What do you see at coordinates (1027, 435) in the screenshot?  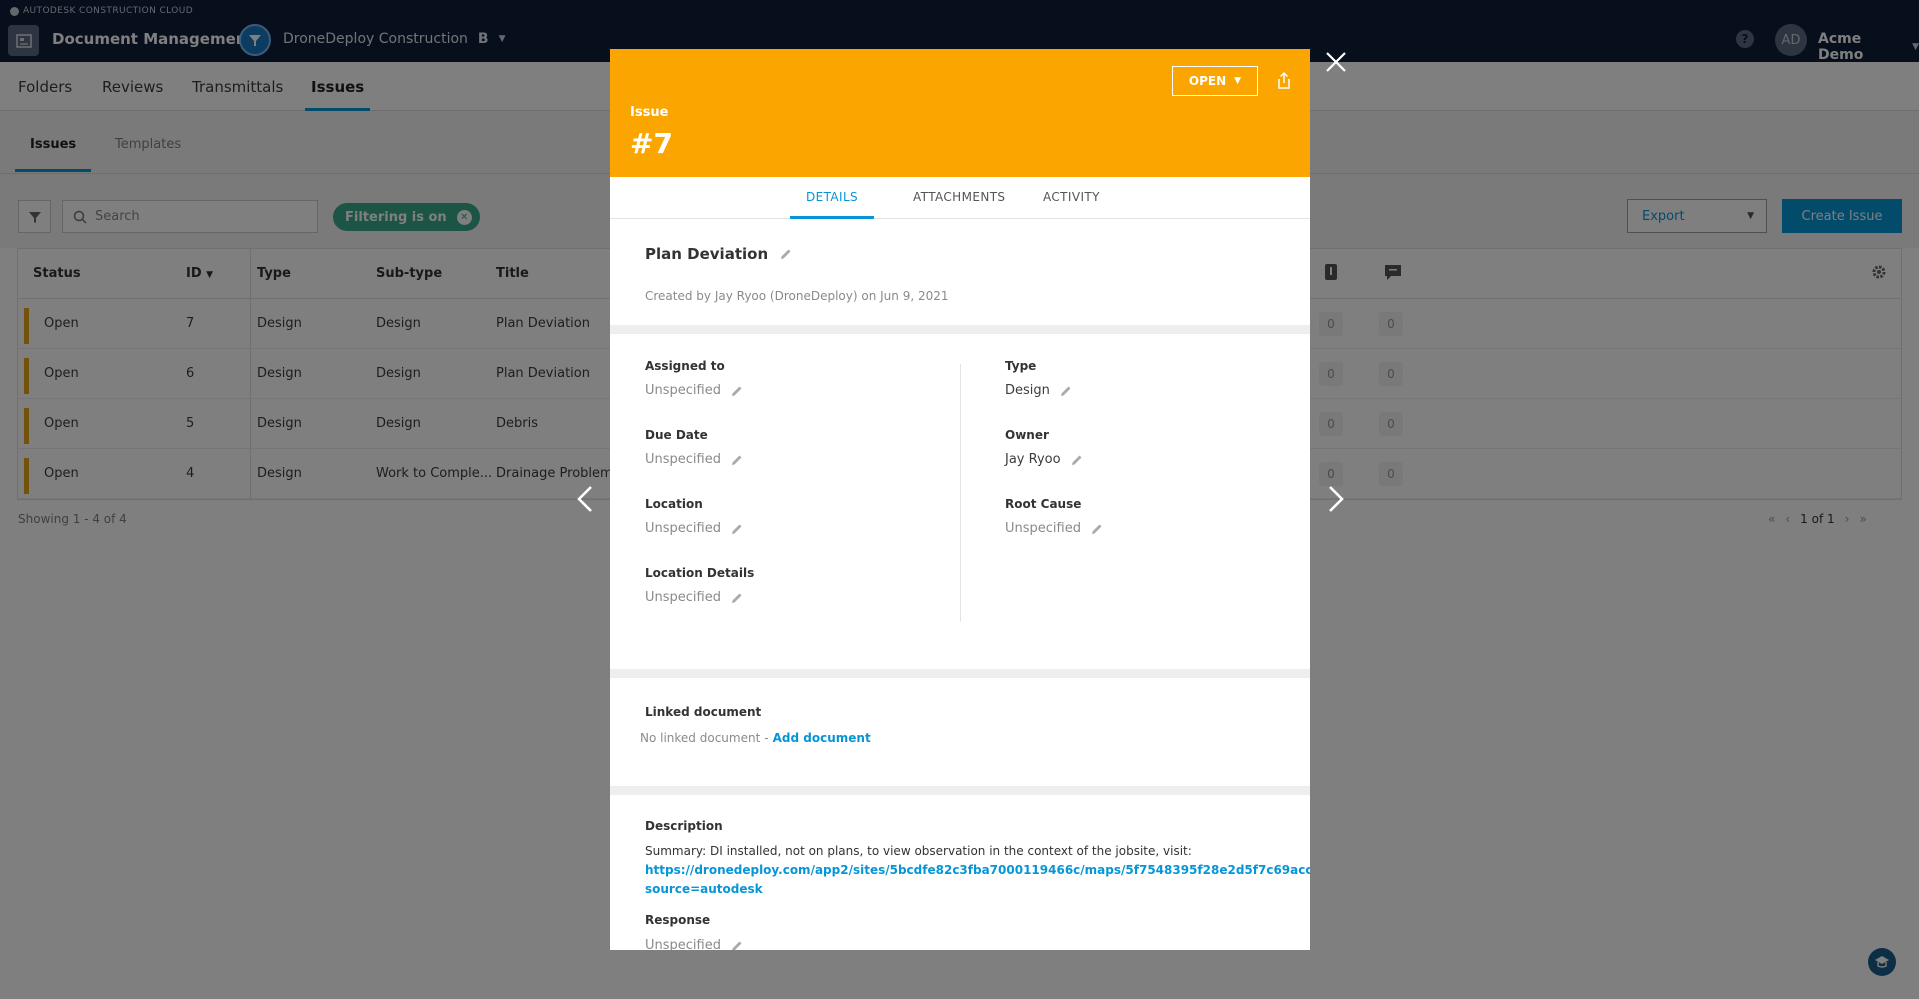 I see `field-label: Owner` at bounding box center [1027, 435].